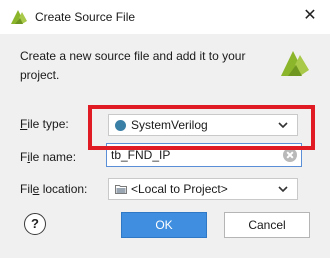 Image resolution: width=330 pixels, height=258 pixels. I want to click on window-title: Create Source File, so click(85, 17).